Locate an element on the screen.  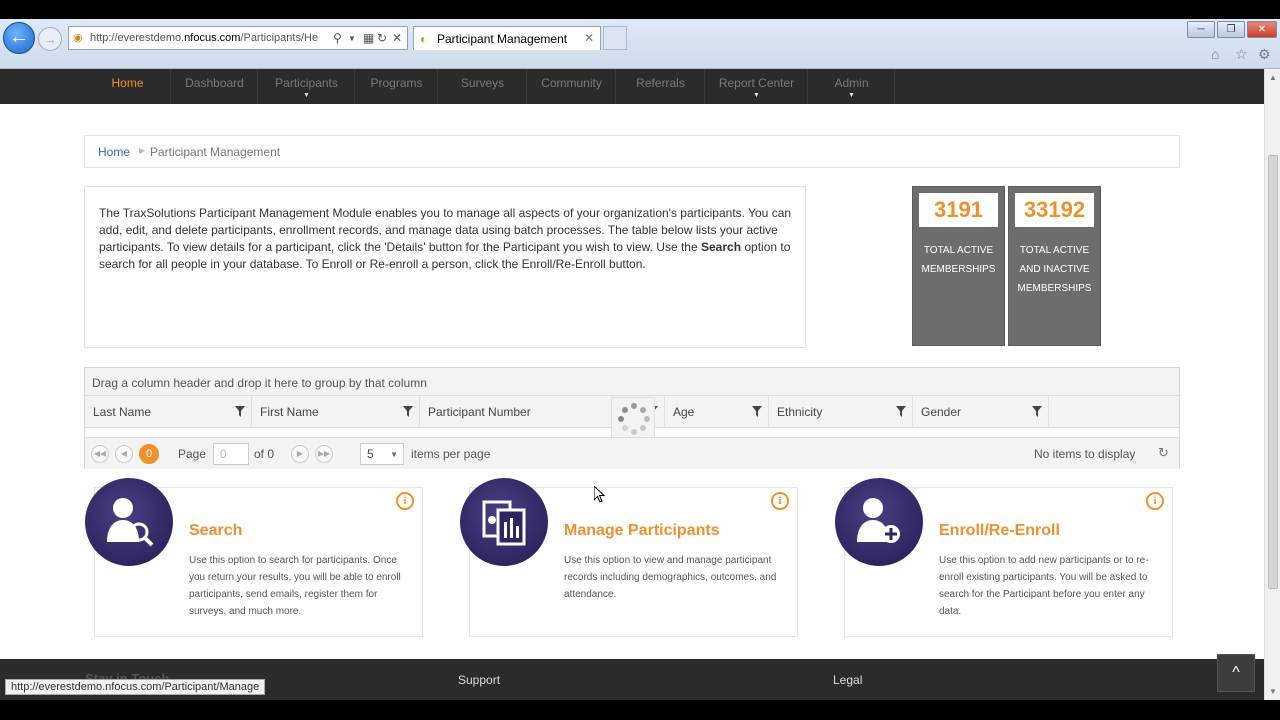
bottom-strip is located at coordinates (640, 710).